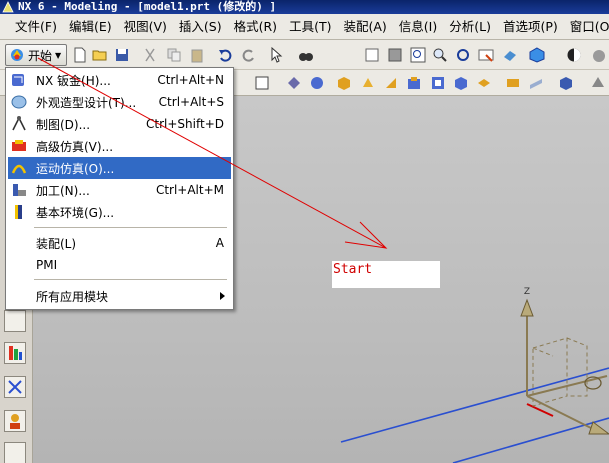 Image resolution: width=609 pixels, height=463 pixels. I want to click on sheet-metal-icon, so click(18, 80).